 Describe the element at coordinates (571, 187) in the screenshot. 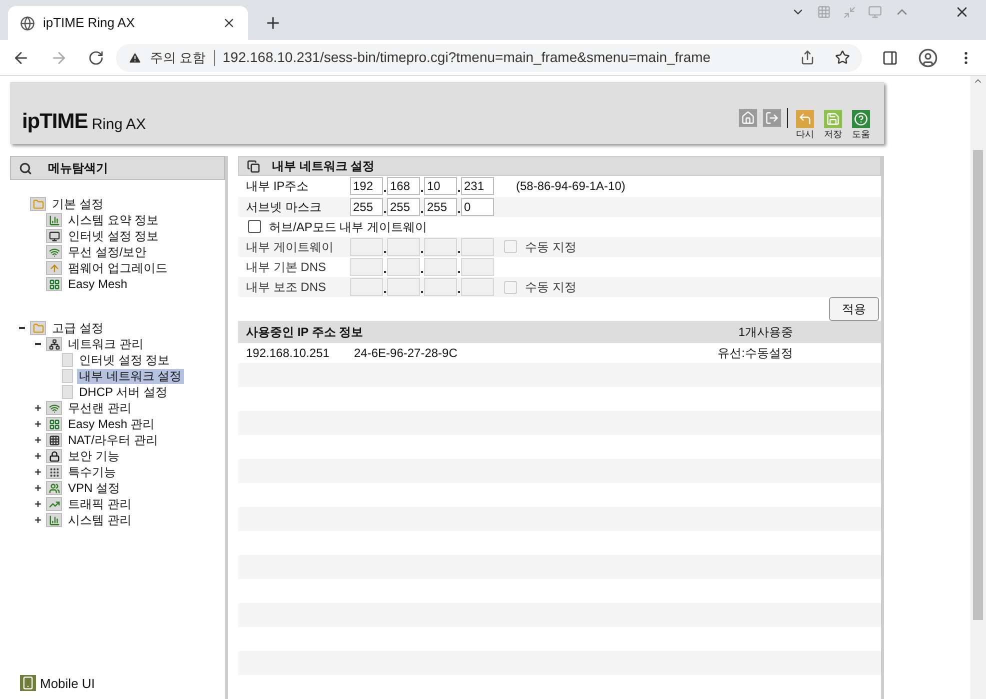

I see `mac-address: (58-86-94-69-1A-10)` at that location.